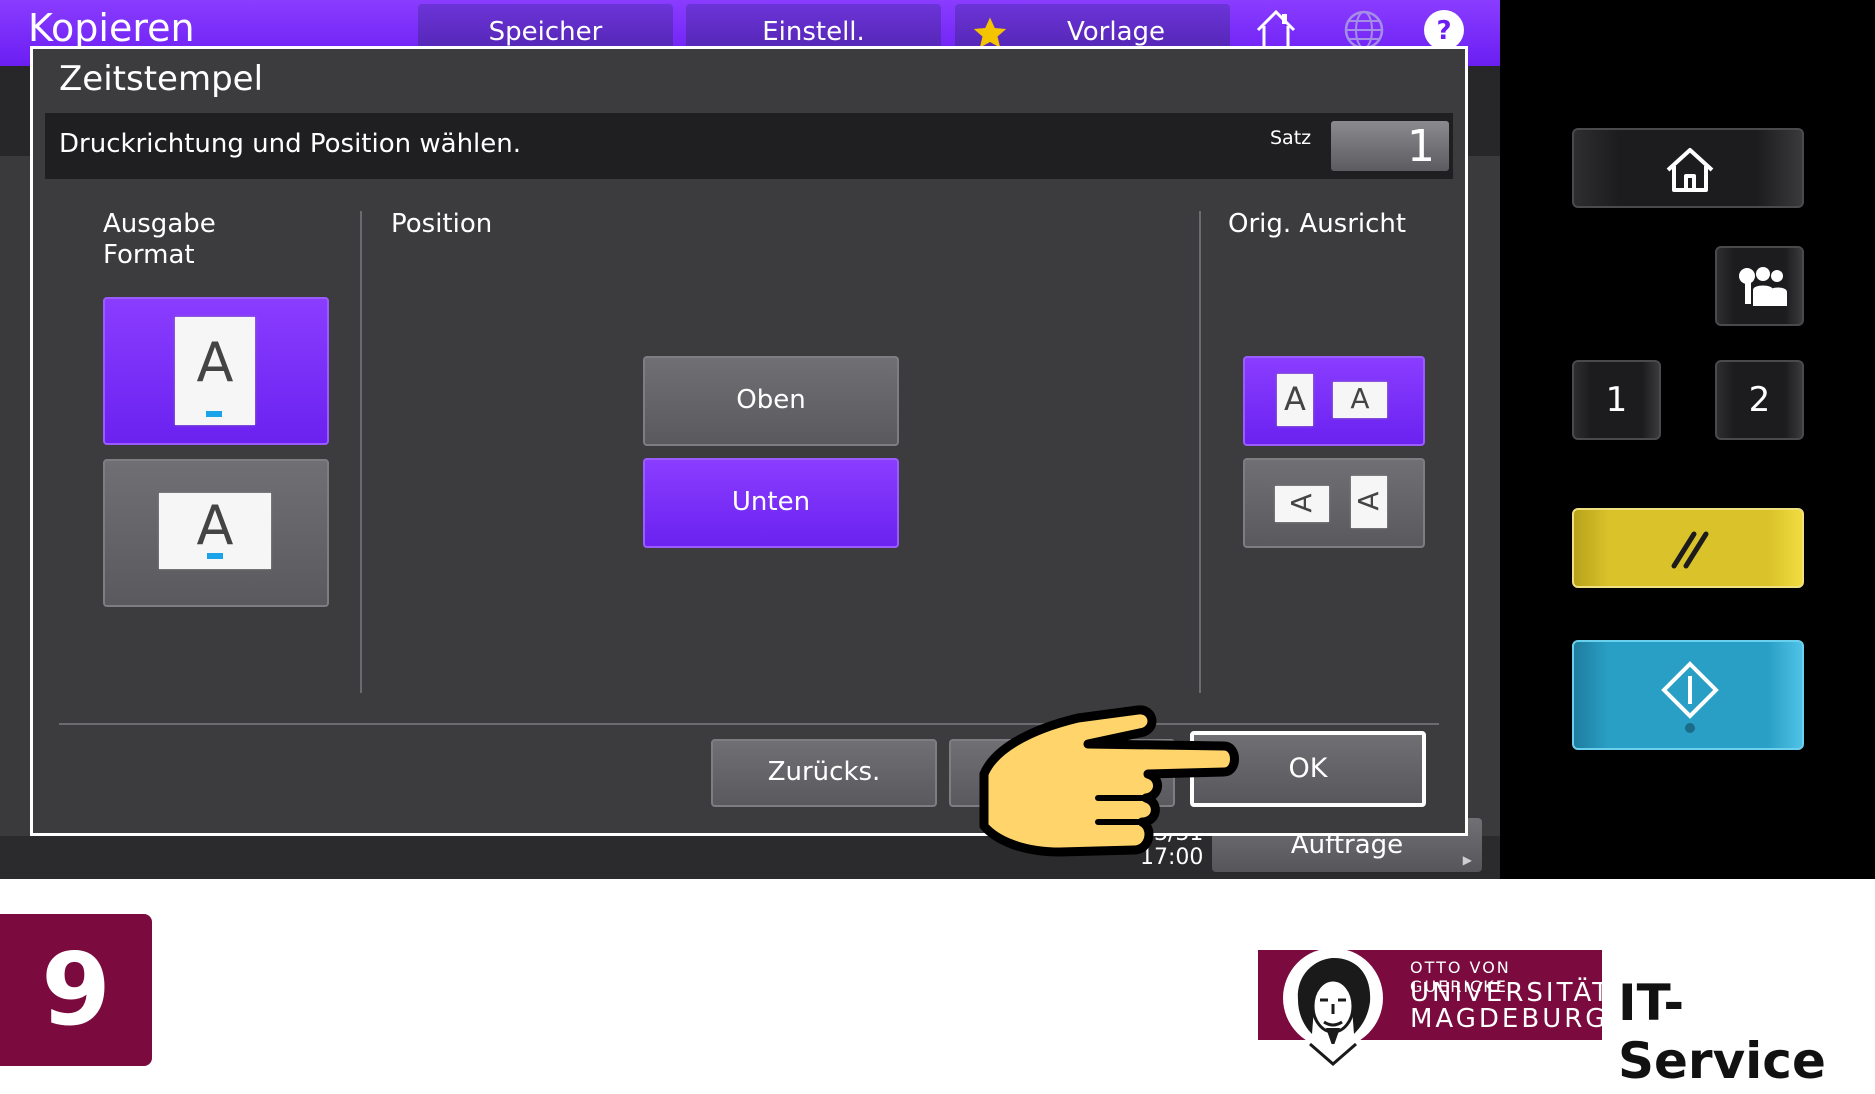 This screenshot has width=1875, height=1094. I want to click on rotated-landscape-icon: A, so click(1302, 504).